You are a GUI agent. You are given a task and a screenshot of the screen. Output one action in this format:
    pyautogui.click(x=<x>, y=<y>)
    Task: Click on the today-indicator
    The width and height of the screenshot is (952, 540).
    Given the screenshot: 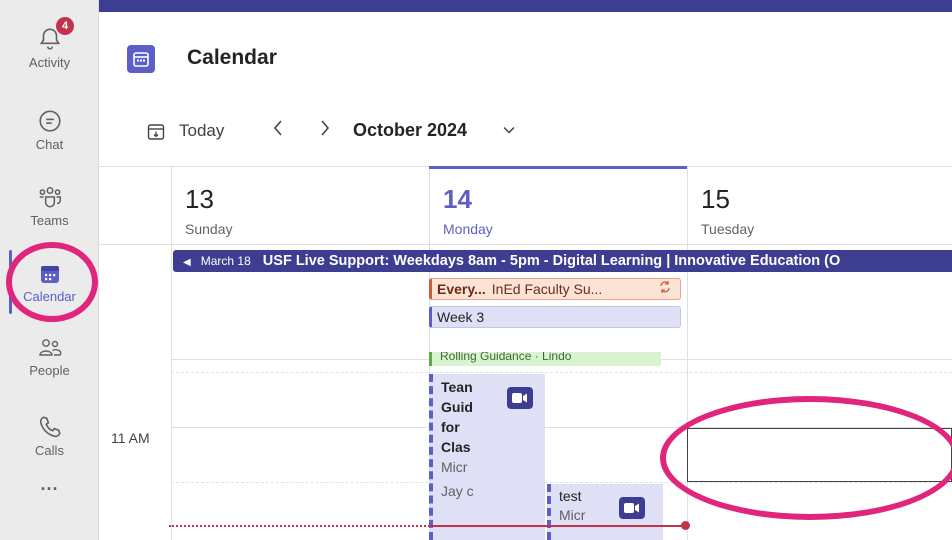 What is the action you would take?
    pyautogui.click(x=558, y=167)
    